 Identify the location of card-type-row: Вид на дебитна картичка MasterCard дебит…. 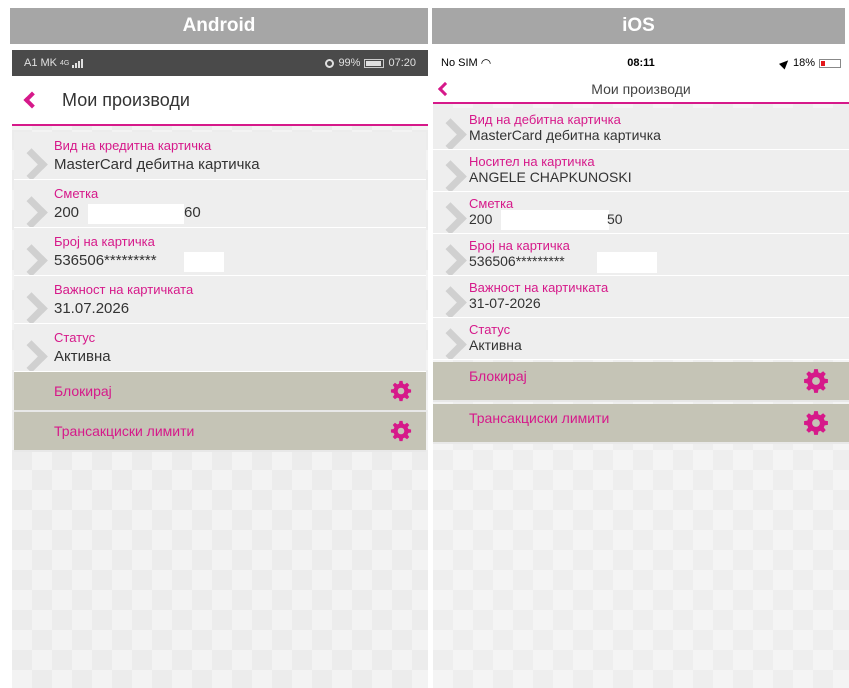
(641, 129).